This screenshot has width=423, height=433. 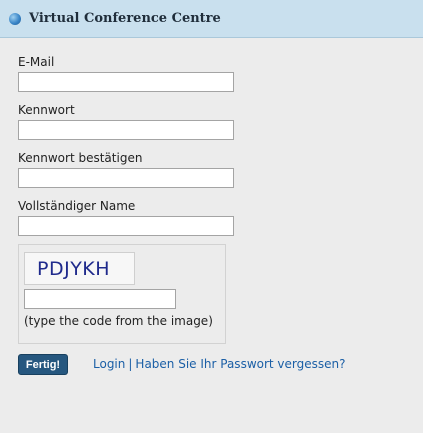 I want to click on password-label: Kennwort, so click(x=46, y=110).